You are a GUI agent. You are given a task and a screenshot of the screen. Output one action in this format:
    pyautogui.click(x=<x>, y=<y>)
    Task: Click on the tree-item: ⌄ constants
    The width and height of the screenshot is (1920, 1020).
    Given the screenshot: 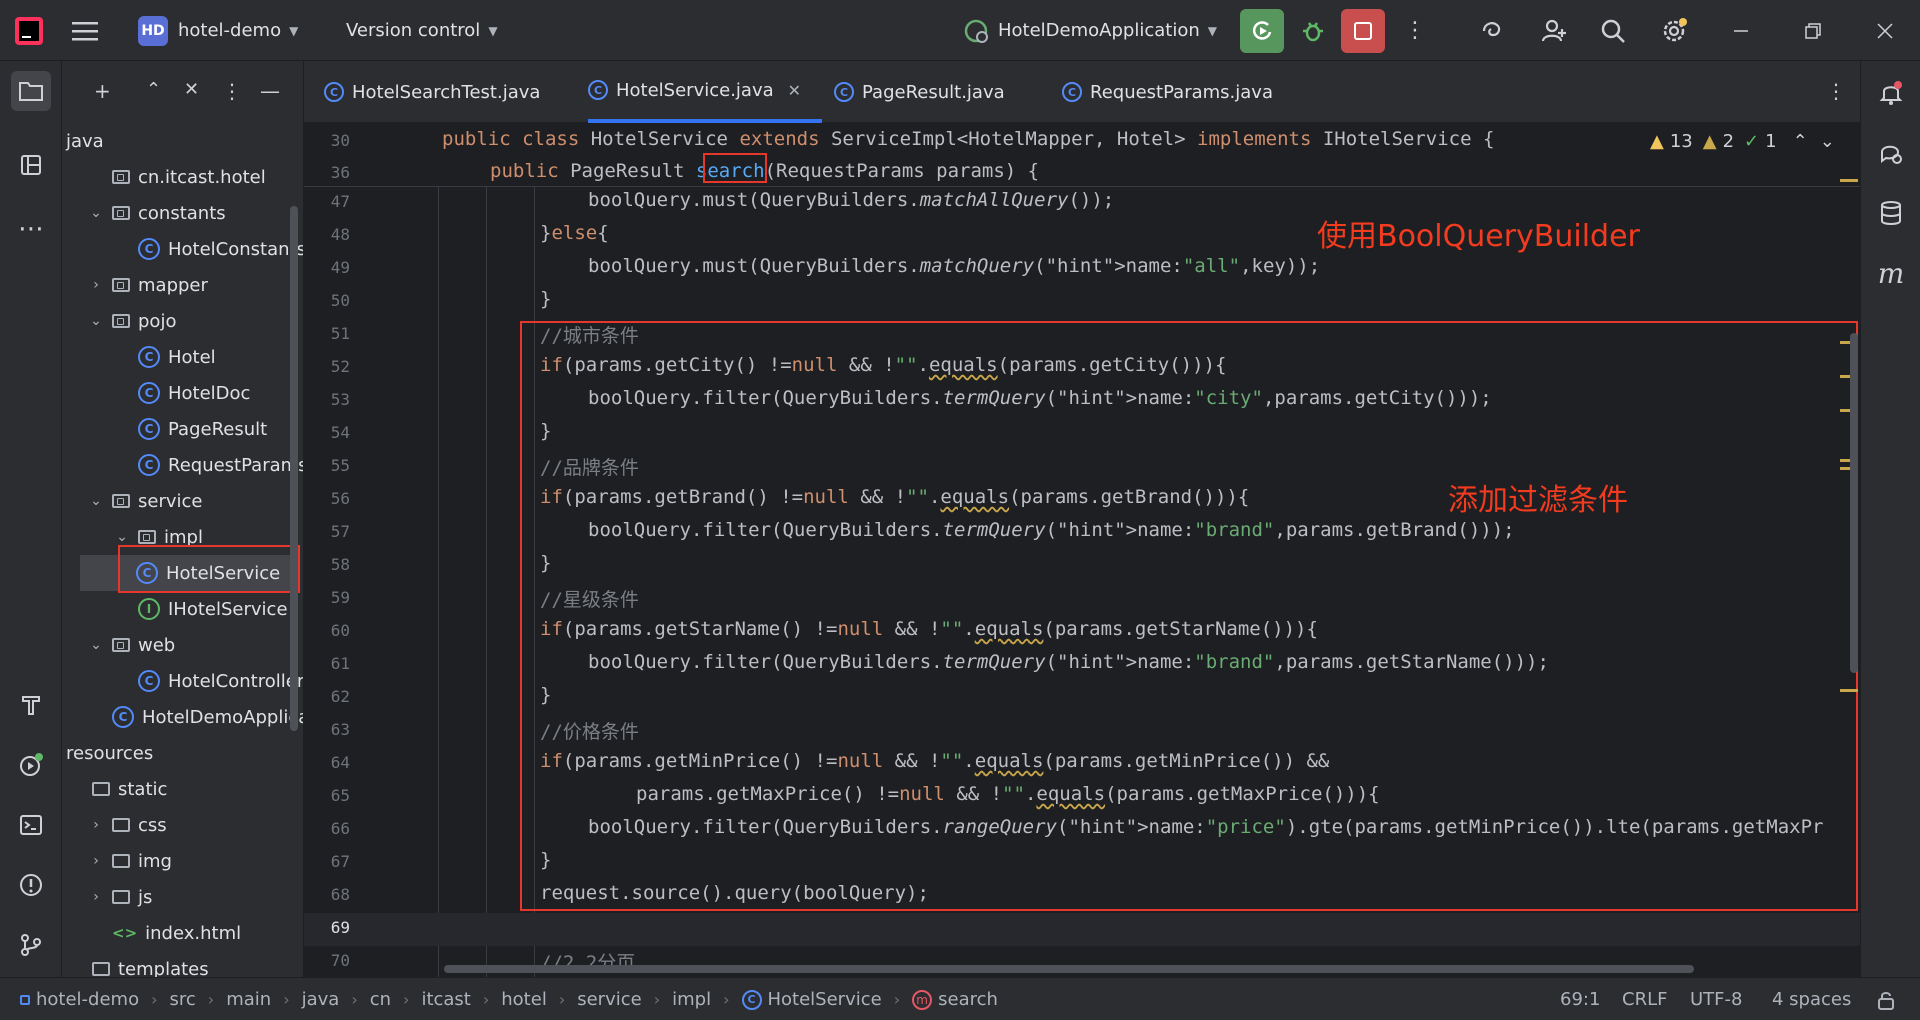 What is the action you would take?
    pyautogui.click(x=156, y=213)
    